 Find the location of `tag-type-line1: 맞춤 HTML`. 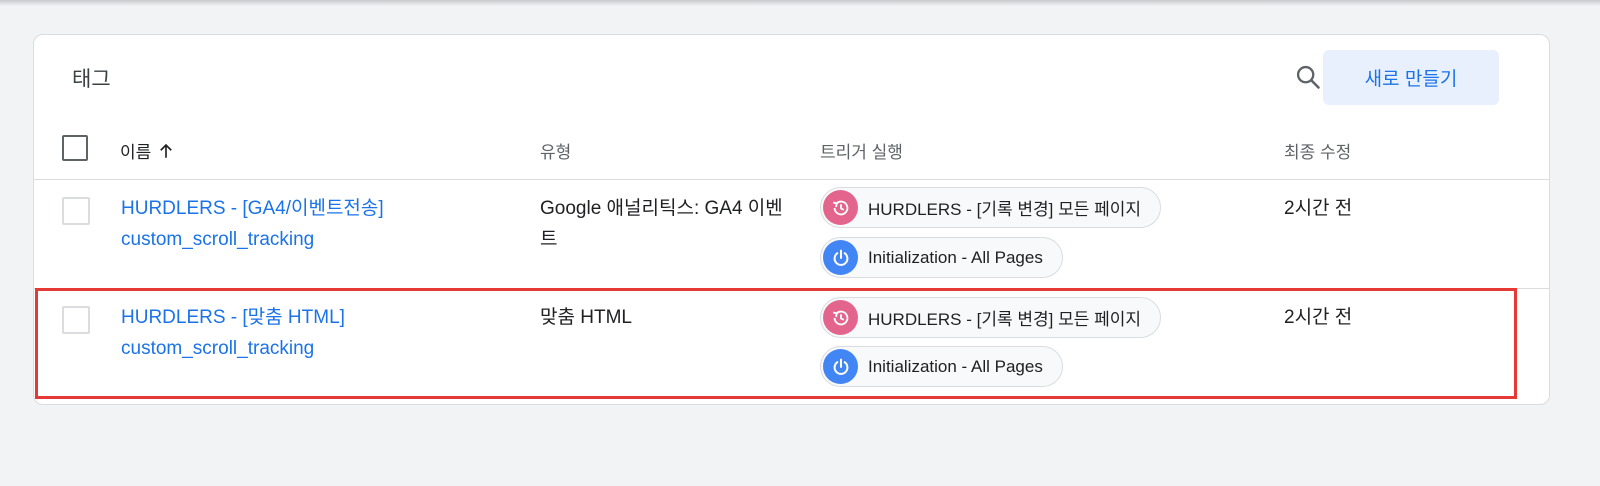

tag-type-line1: 맞춤 HTML is located at coordinates (586, 317).